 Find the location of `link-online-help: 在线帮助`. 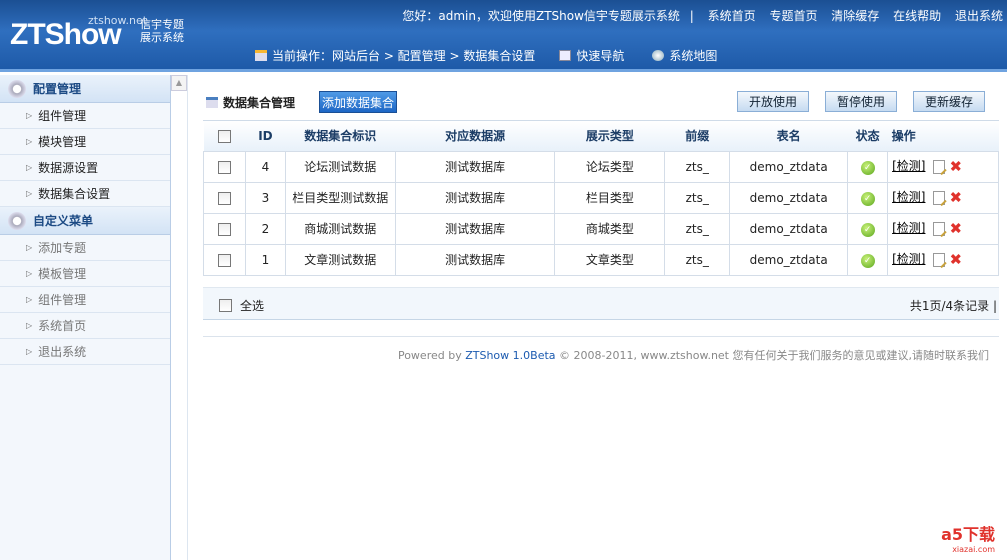

link-online-help: 在线帮助 is located at coordinates (917, 16).